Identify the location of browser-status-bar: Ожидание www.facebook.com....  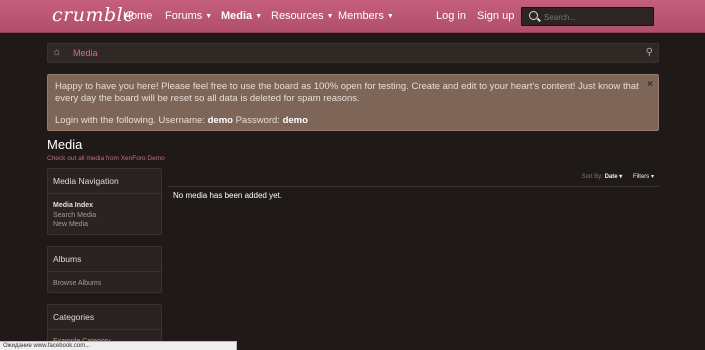
(118, 345).